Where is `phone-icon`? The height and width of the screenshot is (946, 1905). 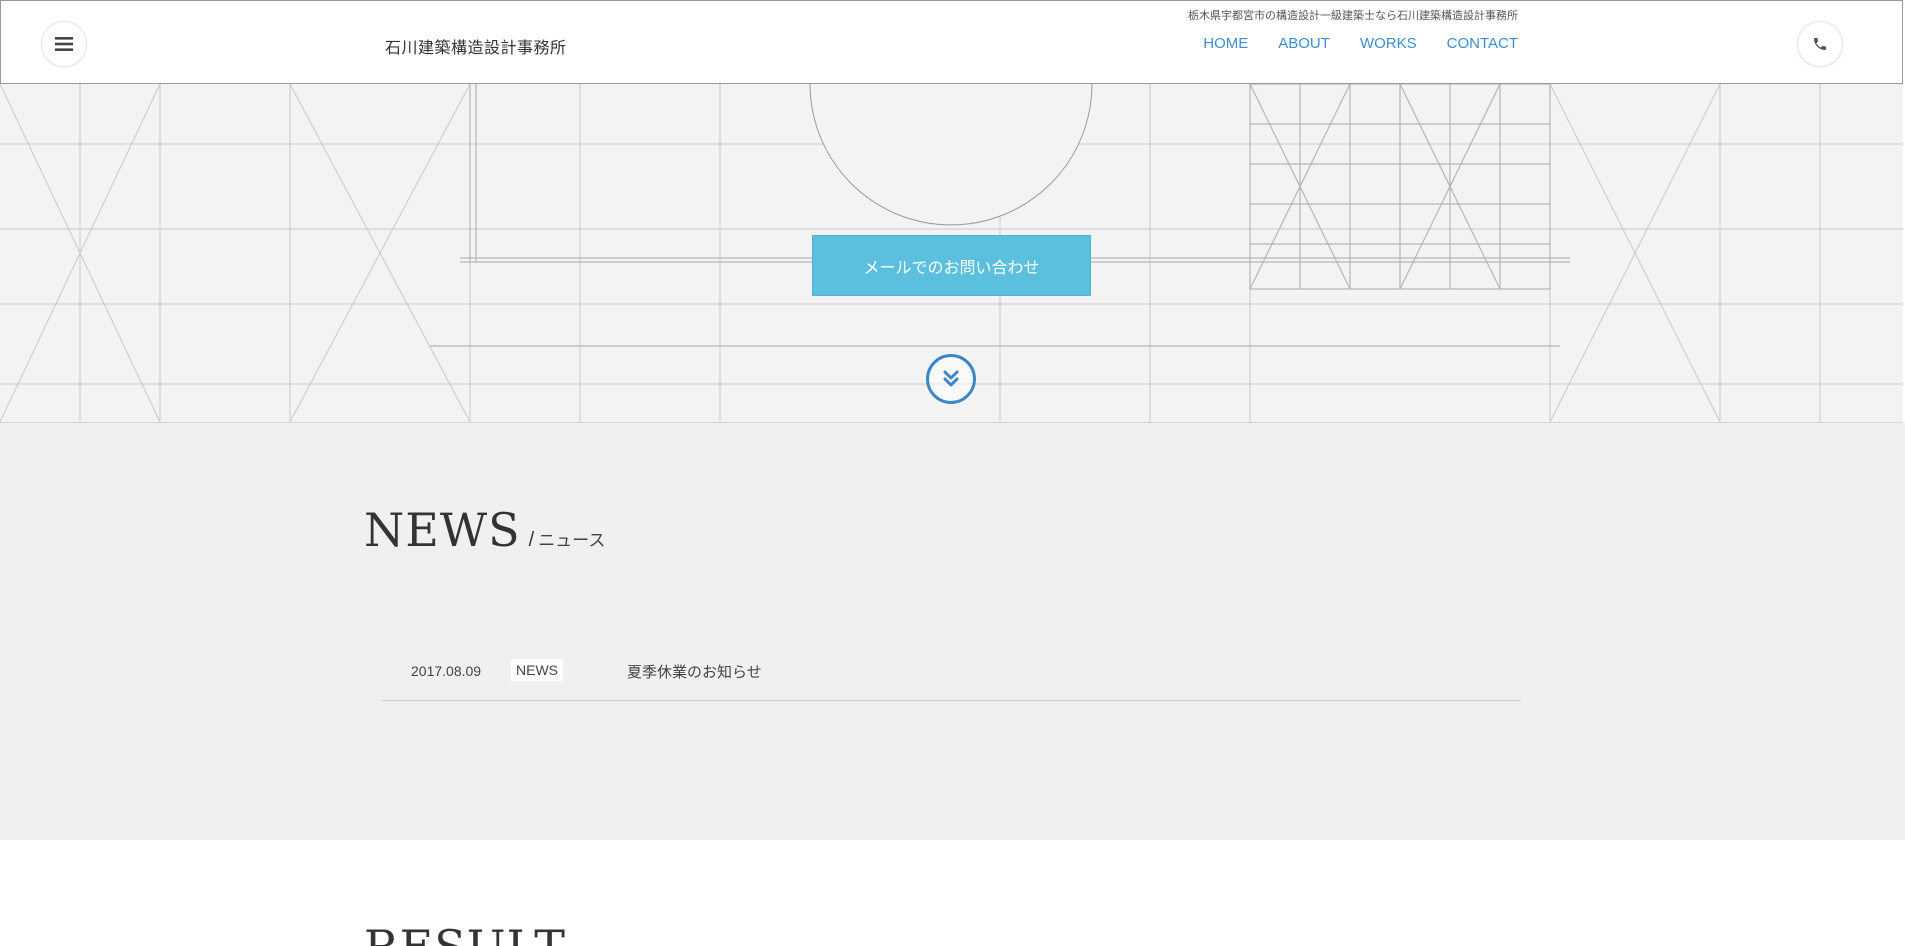 phone-icon is located at coordinates (1820, 44).